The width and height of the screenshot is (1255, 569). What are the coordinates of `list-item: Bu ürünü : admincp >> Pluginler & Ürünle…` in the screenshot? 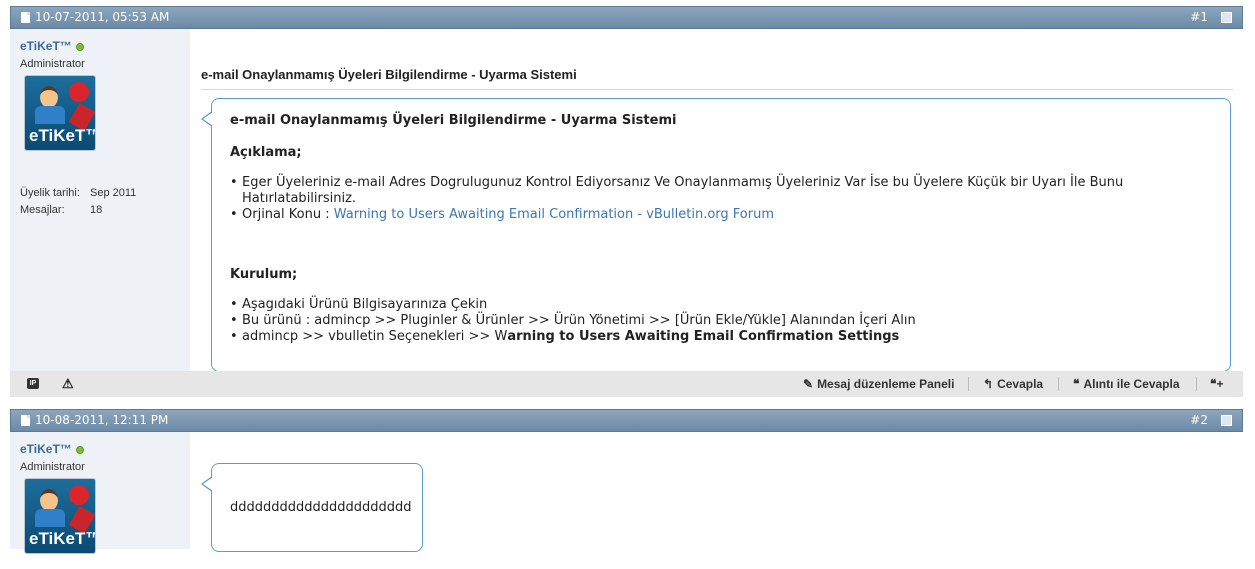 It's located at (706, 321).